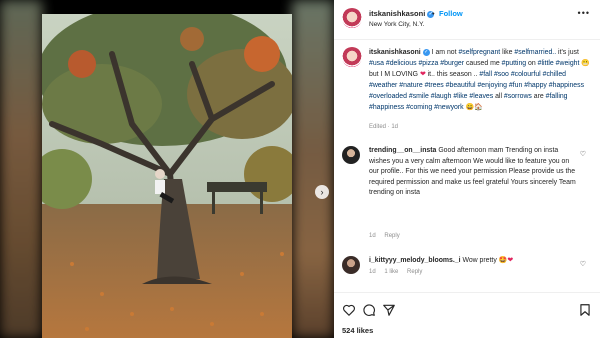 The image size is (600, 338). What do you see at coordinates (369, 310) in the screenshot?
I see `comment-icon` at bounding box center [369, 310].